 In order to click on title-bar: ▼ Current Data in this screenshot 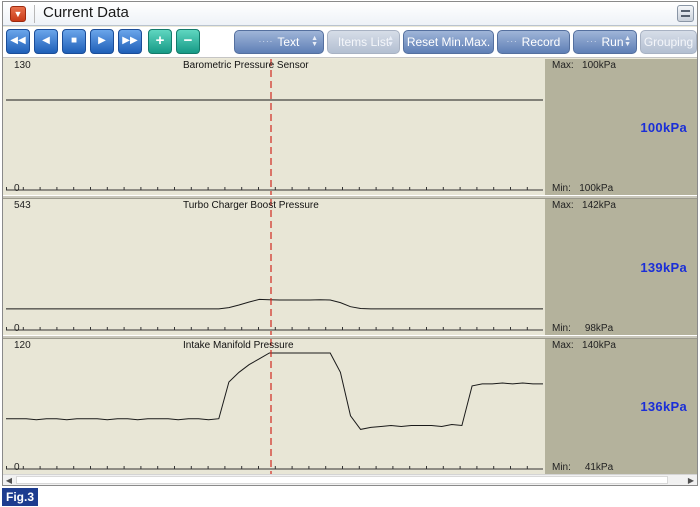, I will do `click(350, 14)`.